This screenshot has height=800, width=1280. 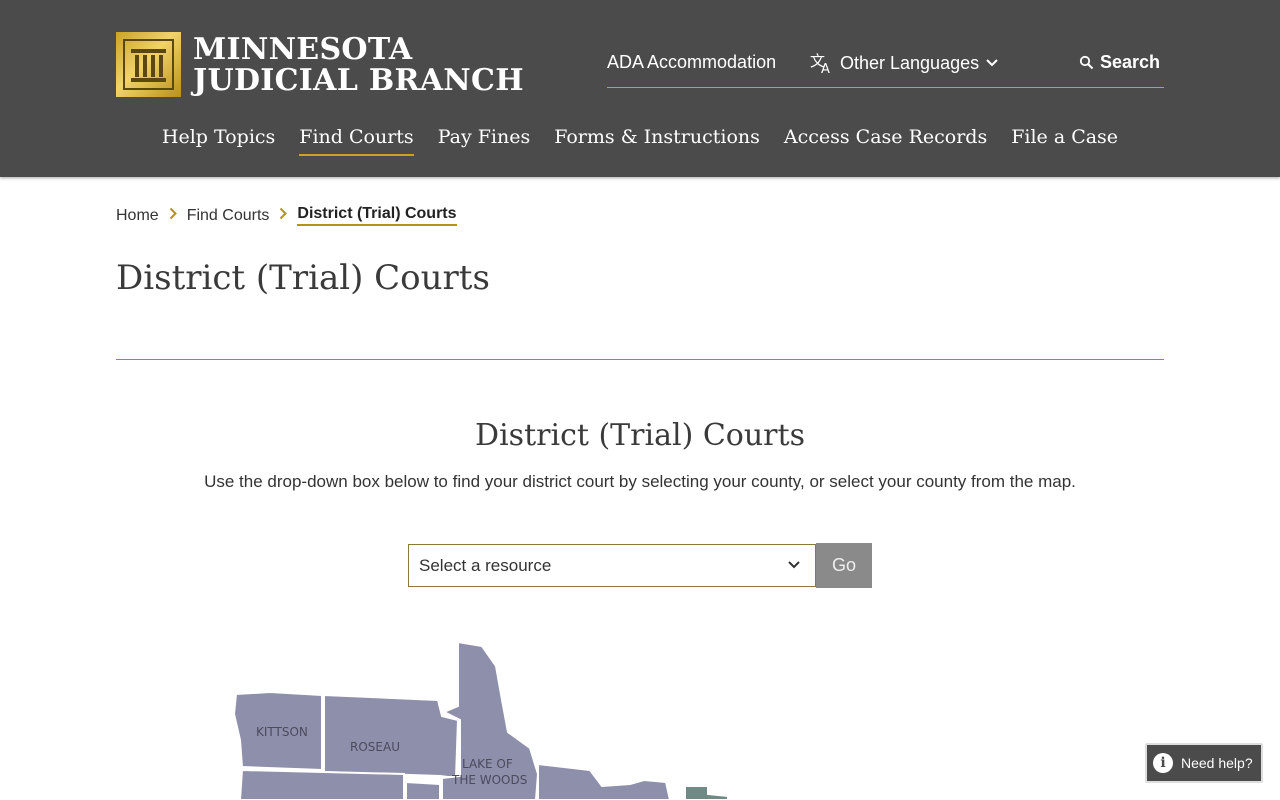 What do you see at coordinates (1130, 62) in the screenshot?
I see `search-label: Search` at bounding box center [1130, 62].